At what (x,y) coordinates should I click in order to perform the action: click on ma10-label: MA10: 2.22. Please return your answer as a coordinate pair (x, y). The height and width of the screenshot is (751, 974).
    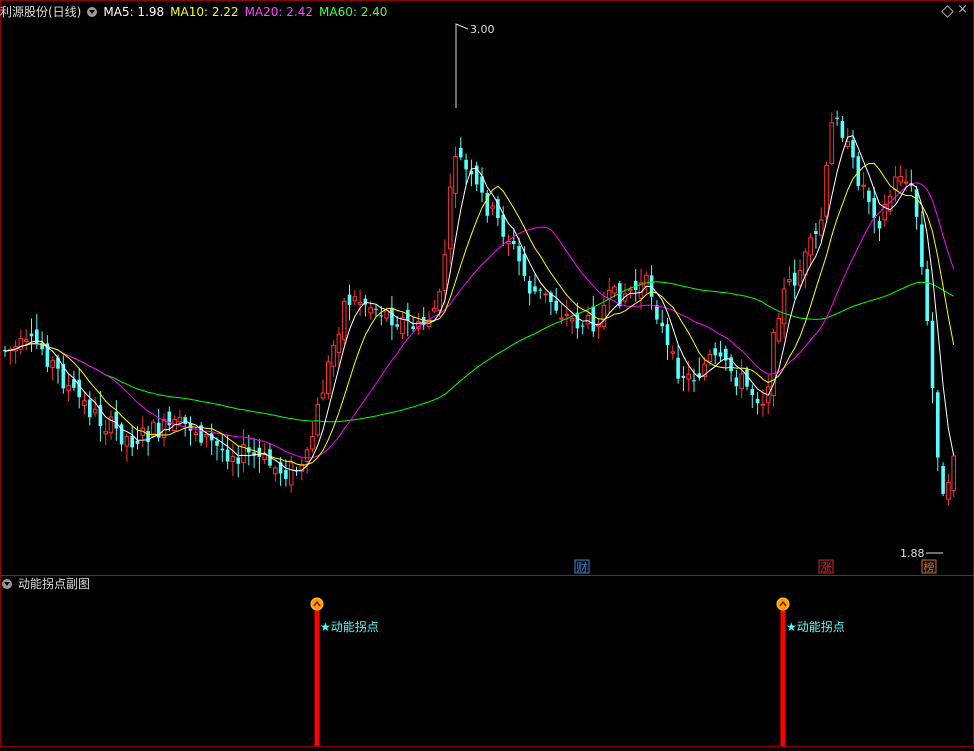
    Looking at the image, I should click on (204, 12).